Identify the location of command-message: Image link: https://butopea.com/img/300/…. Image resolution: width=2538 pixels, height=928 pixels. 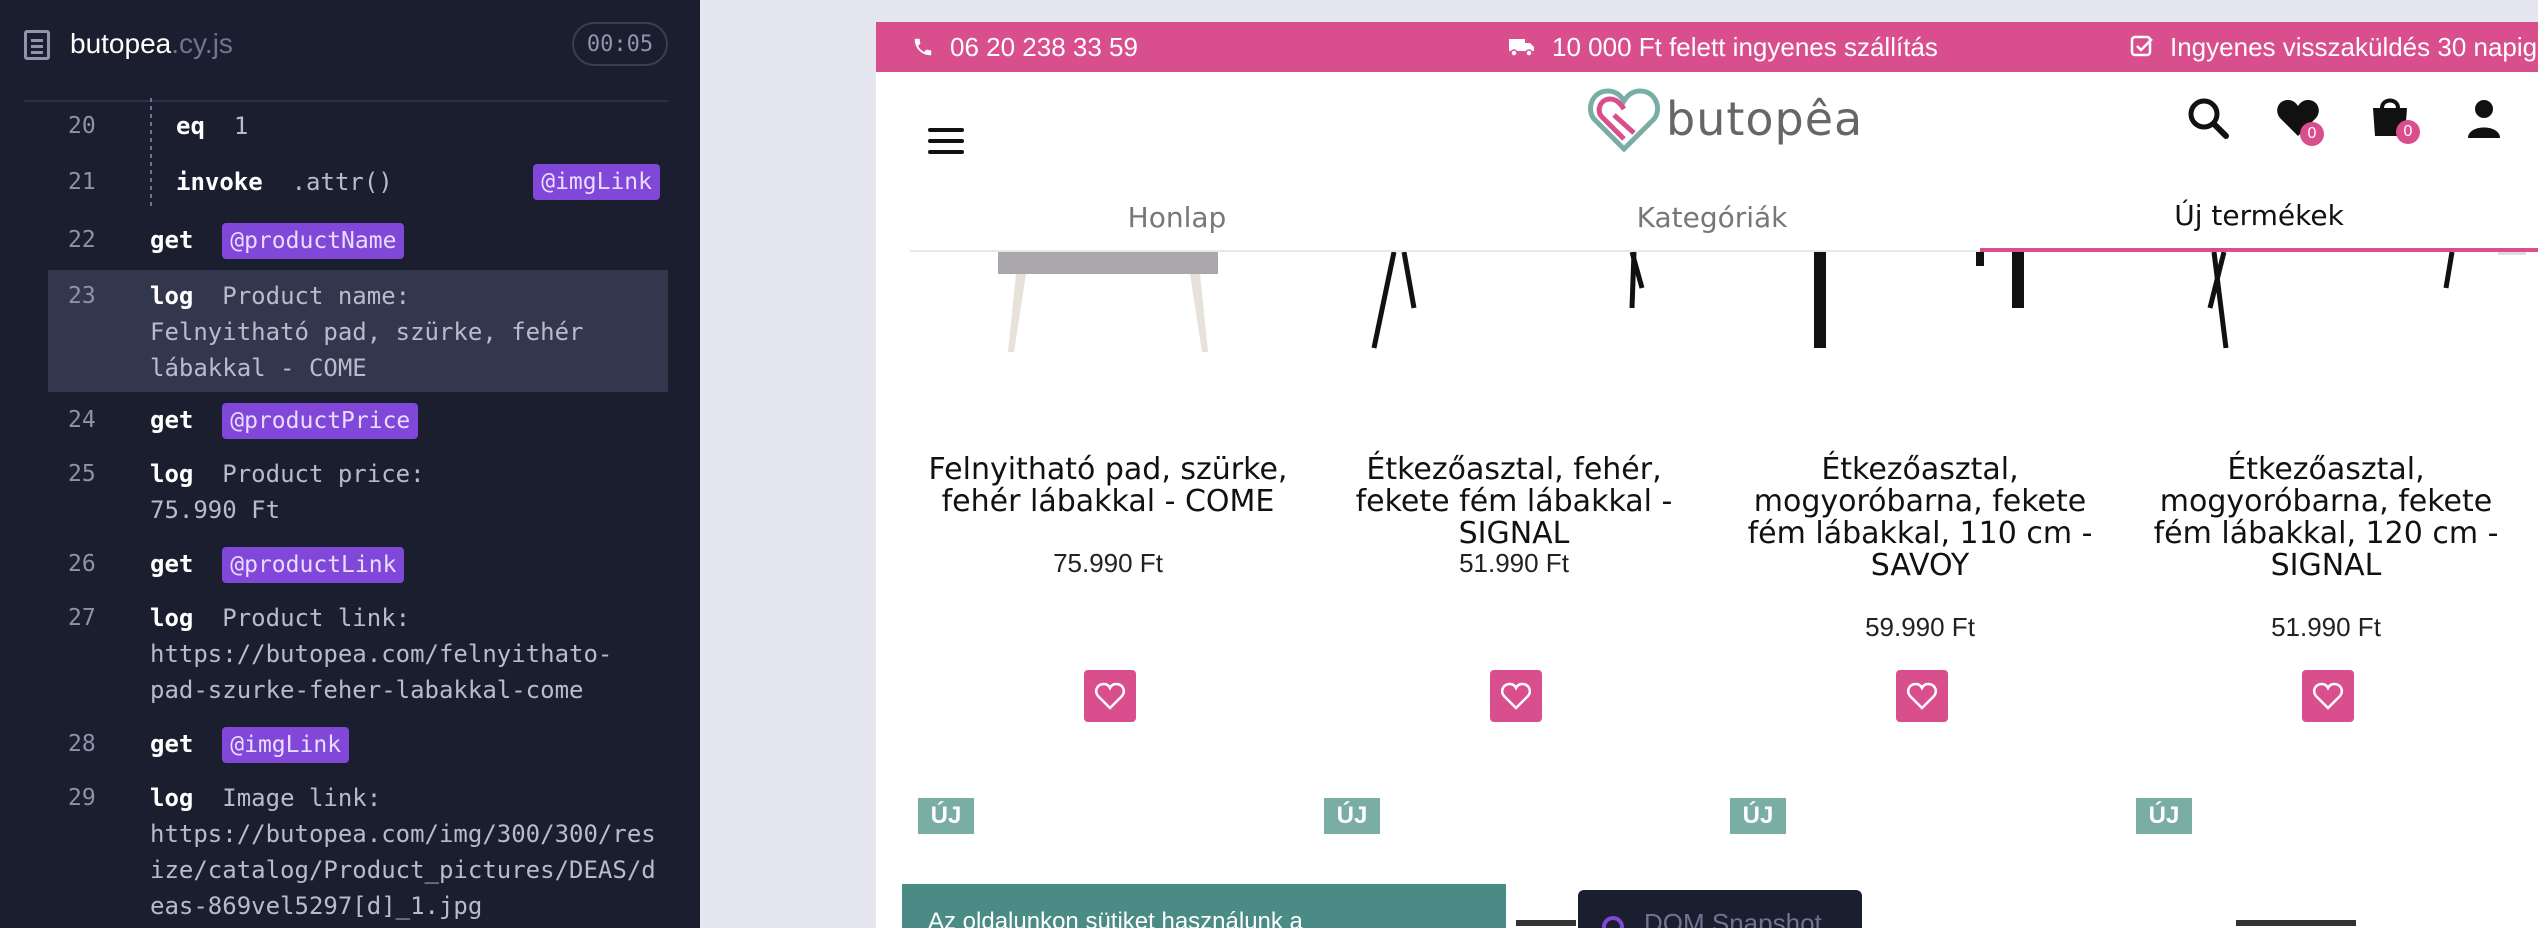
(403, 852).